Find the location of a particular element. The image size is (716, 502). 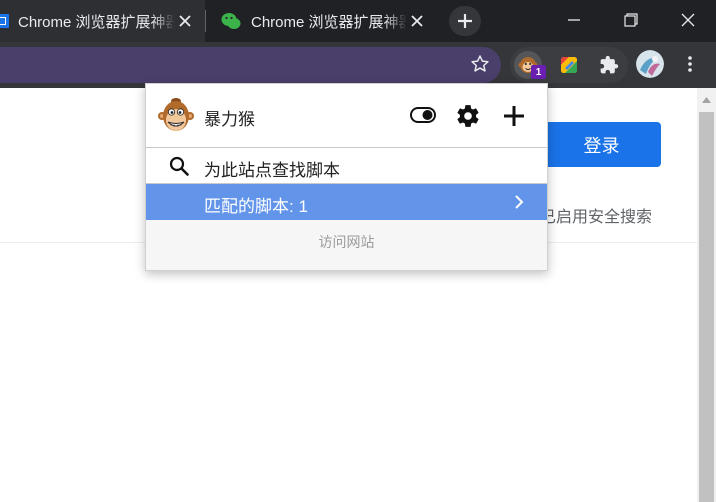

tab-chrome-extensions-2: Chrome 浏览器扩展神器 is located at coordinates (322, 21).